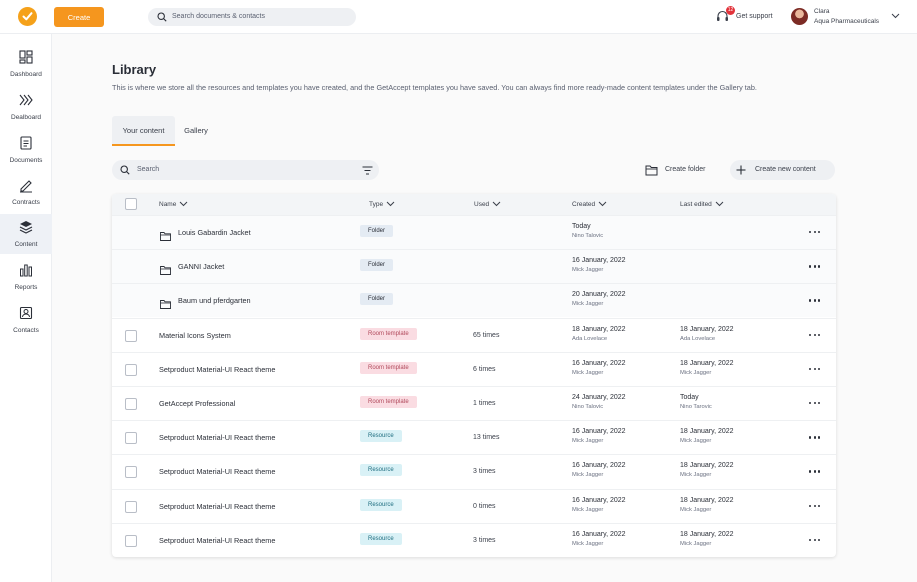  I want to click on tab-your-content: Your content, so click(143, 131).